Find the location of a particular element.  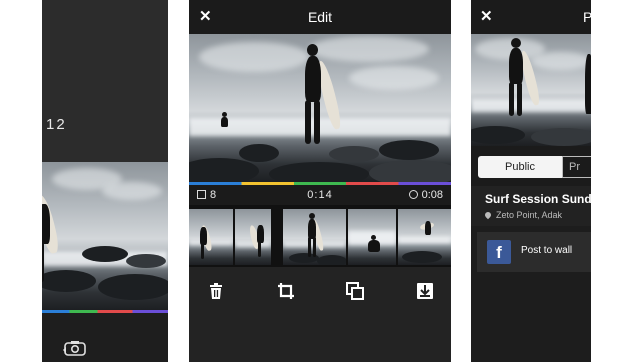

camera-flip-icon is located at coordinates (75, 349).